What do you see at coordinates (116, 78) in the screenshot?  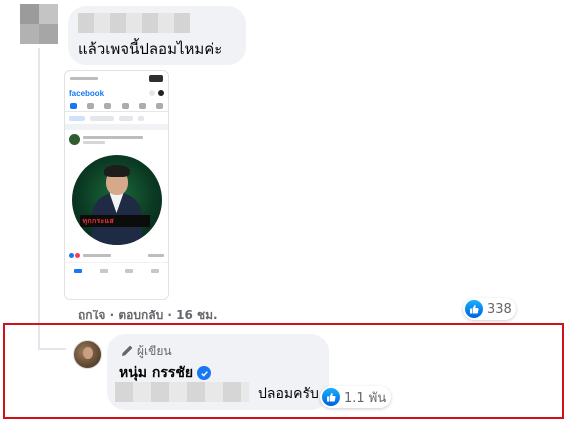 I see `phone-status-bar` at bounding box center [116, 78].